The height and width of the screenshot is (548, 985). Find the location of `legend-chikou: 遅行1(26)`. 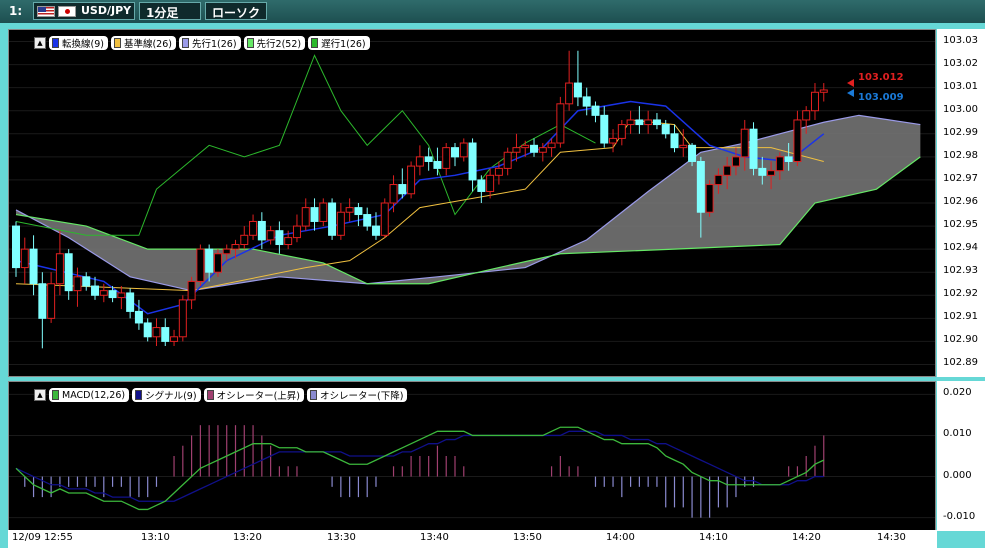

legend-chikou: 遅行1(26) is located at coordinates (339, 43).